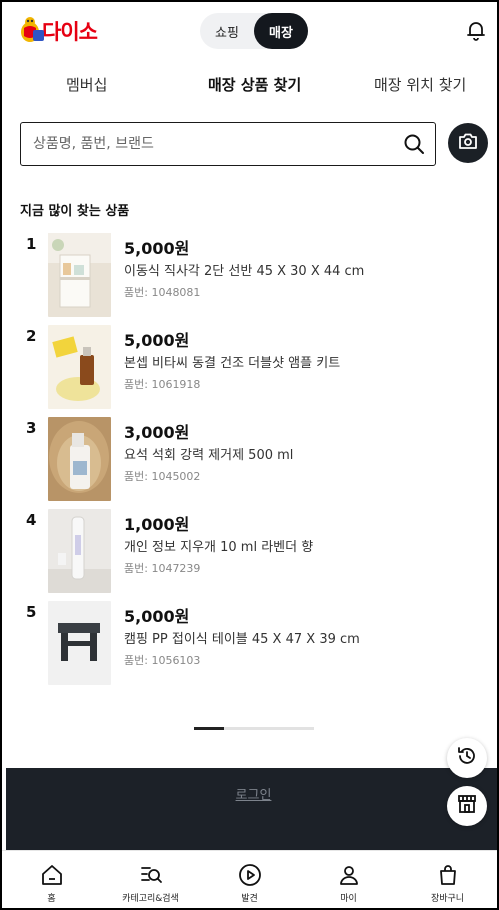 The height and width of the screenshot is (910, 499). Describe the element at coordinates (31, 336) in the screenshot. I see `product-rank: 2` at that location.